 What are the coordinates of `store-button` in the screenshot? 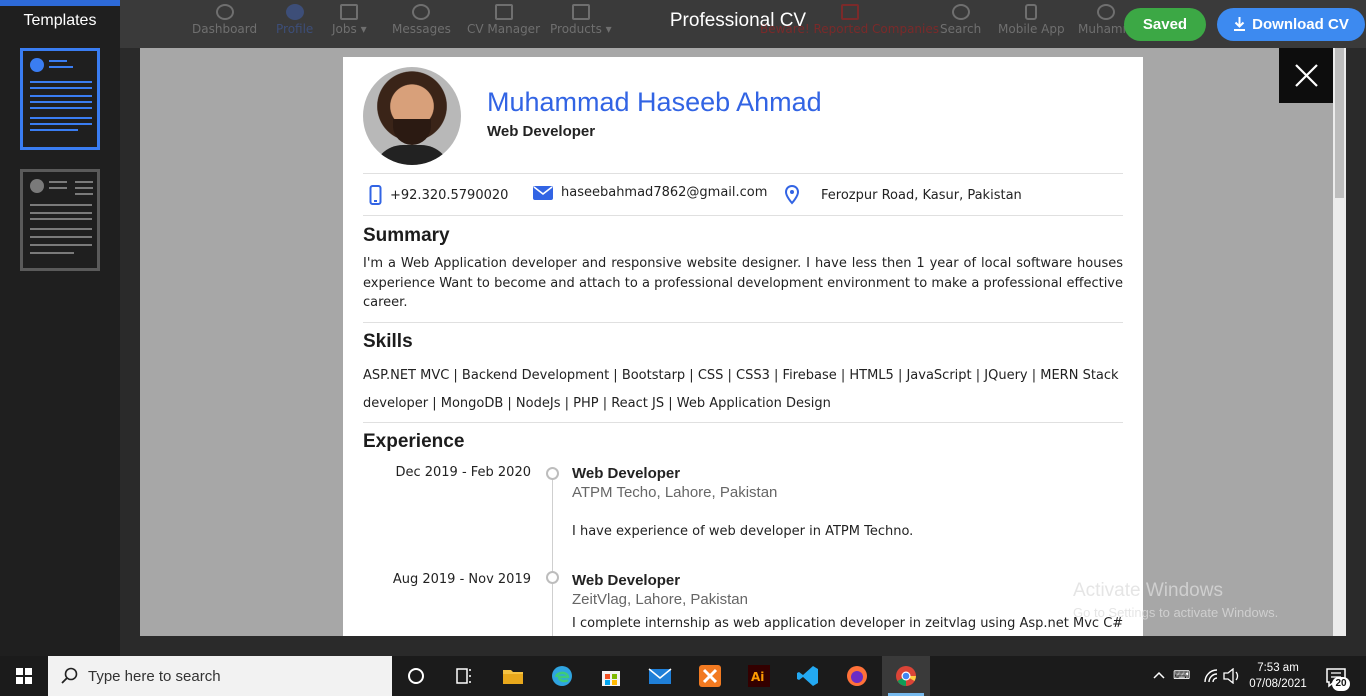 It's located at (611, 676).